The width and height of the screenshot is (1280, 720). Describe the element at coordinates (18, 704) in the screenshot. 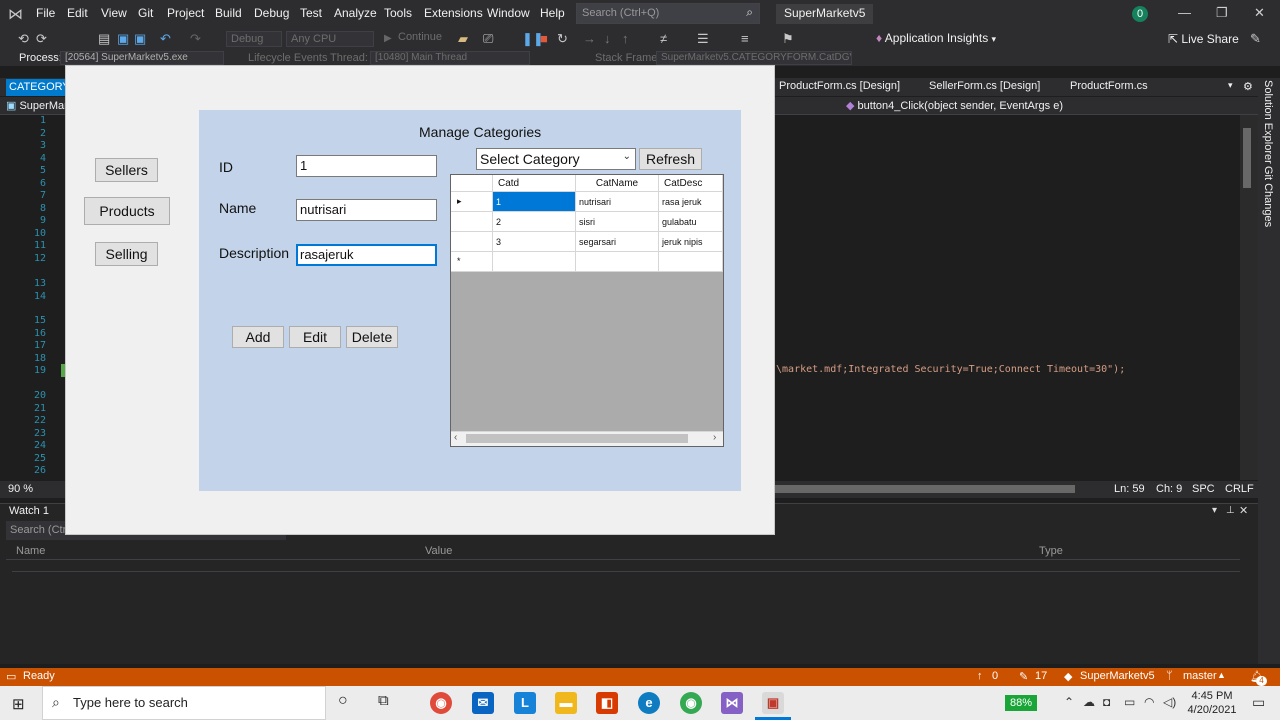

I see `windows-start-icon: ⊞` at that location.